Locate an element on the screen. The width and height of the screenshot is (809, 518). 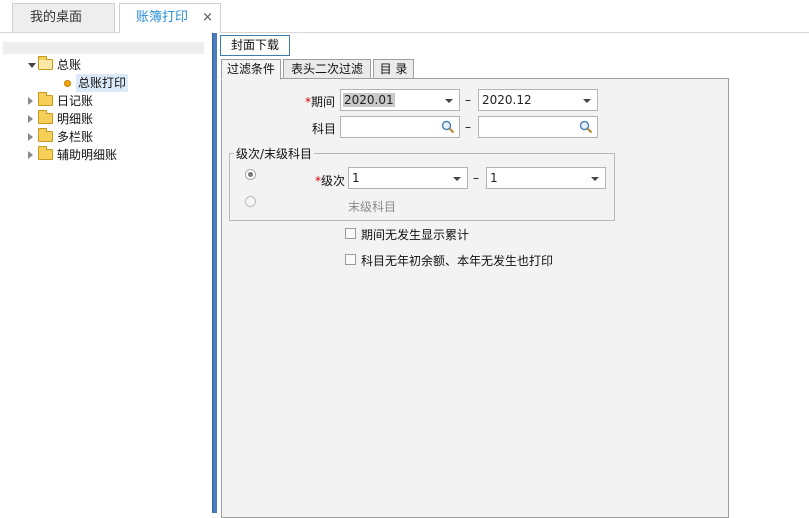
level-label: *级次 is located at coordinates (330, 180).